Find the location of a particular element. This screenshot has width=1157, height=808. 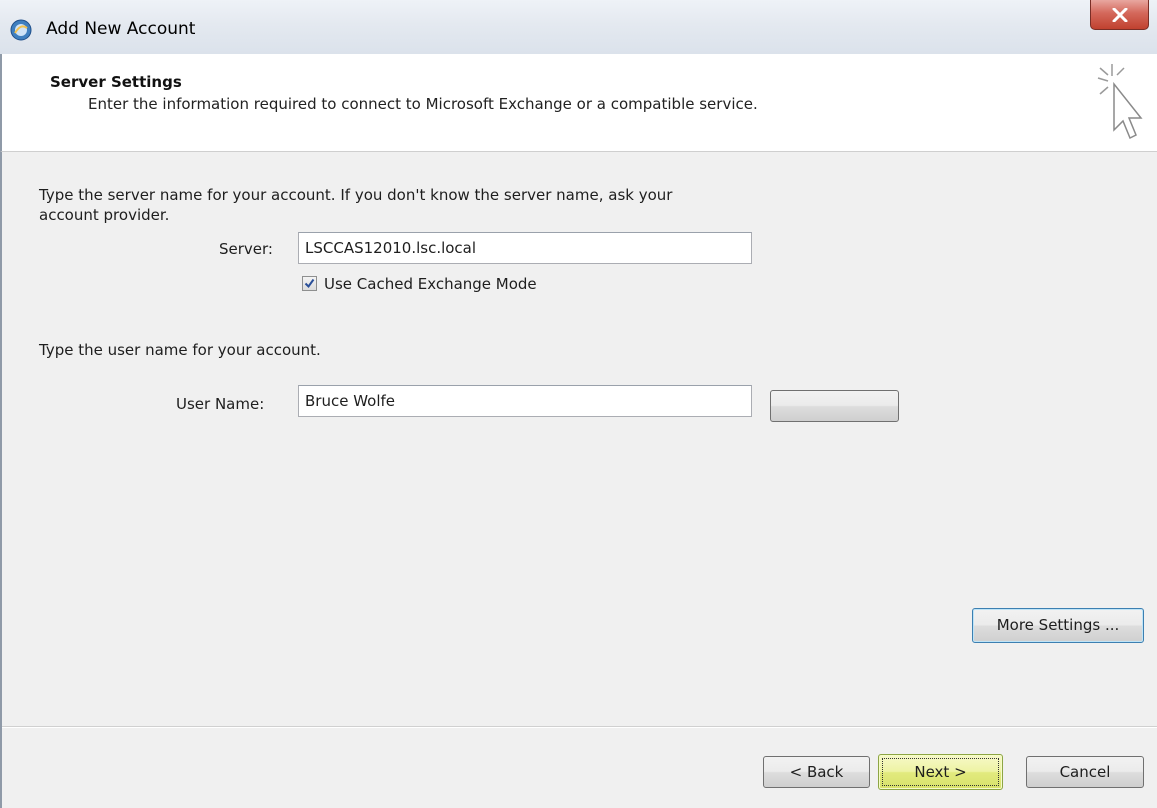

next-button: Next > is located at coordinates (940, 772).